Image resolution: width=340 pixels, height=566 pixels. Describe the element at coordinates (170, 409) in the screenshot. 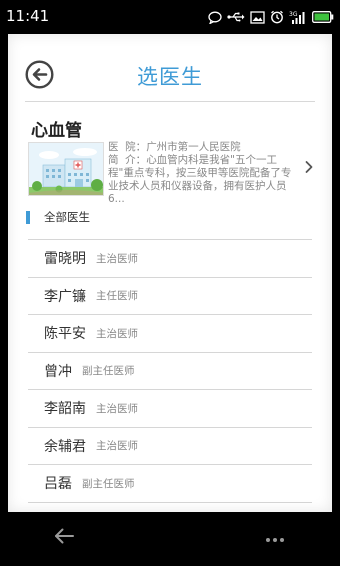

I see `doctor-row: 李韶南 主治医师` at that location.